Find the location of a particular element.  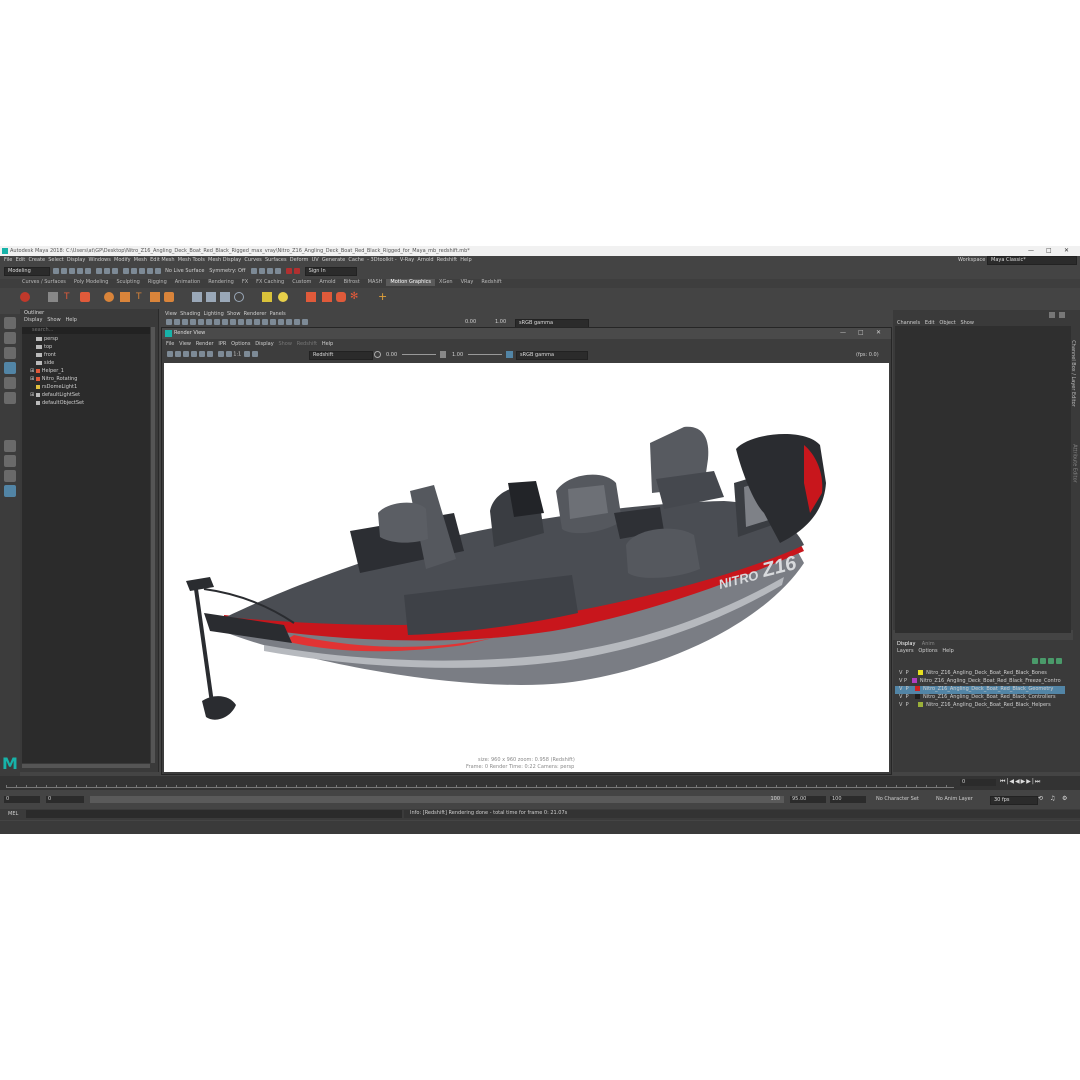

menu-create: Create is located at coordinates (36, 260).